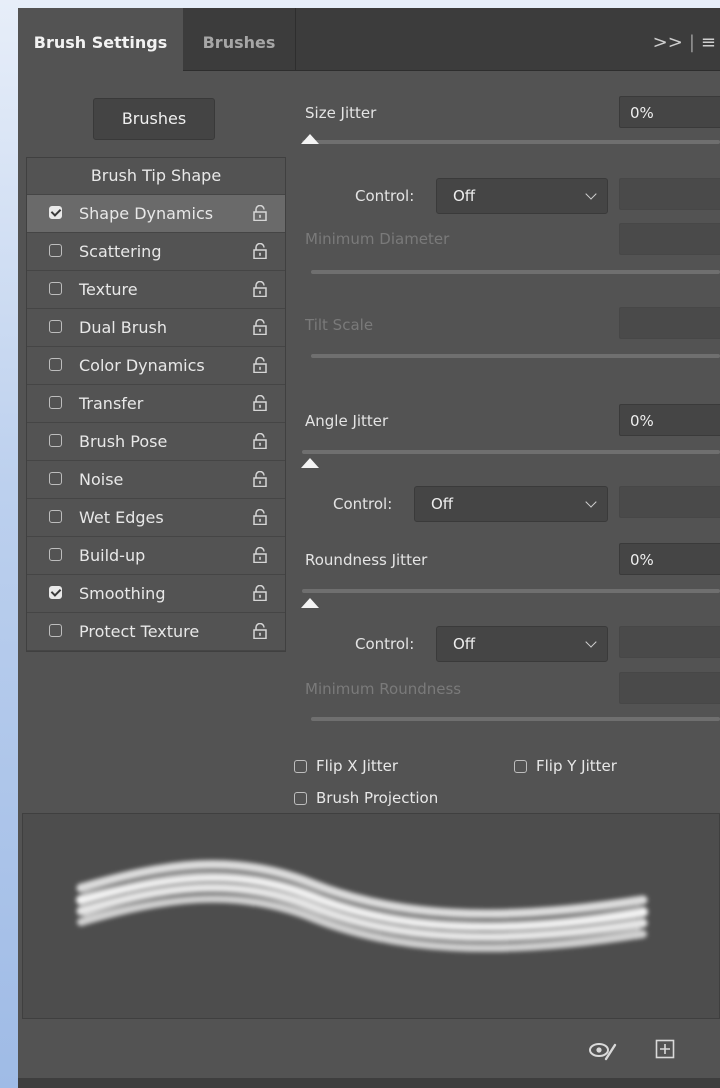 This screenshot has width=720, height=1088. What do you see at coordinates (669, 239) in the screenshot?
I see `minimum-diameter-field` at bounding box center [669, 239].